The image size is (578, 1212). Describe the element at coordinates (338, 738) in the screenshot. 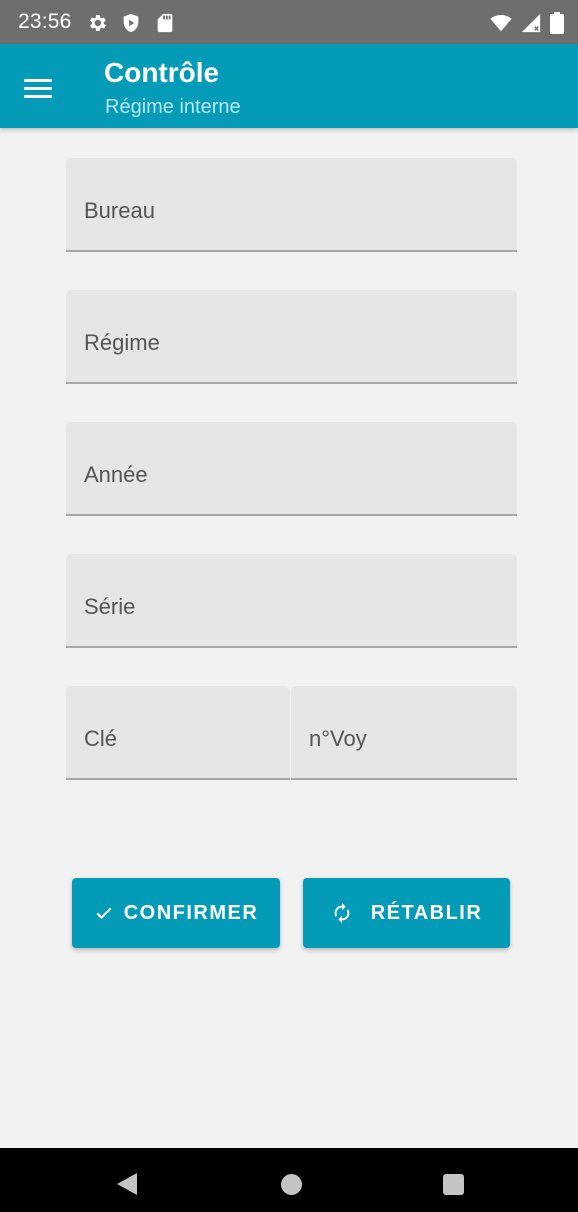

I see `nvoy-field-label: n°Voy` at that location.